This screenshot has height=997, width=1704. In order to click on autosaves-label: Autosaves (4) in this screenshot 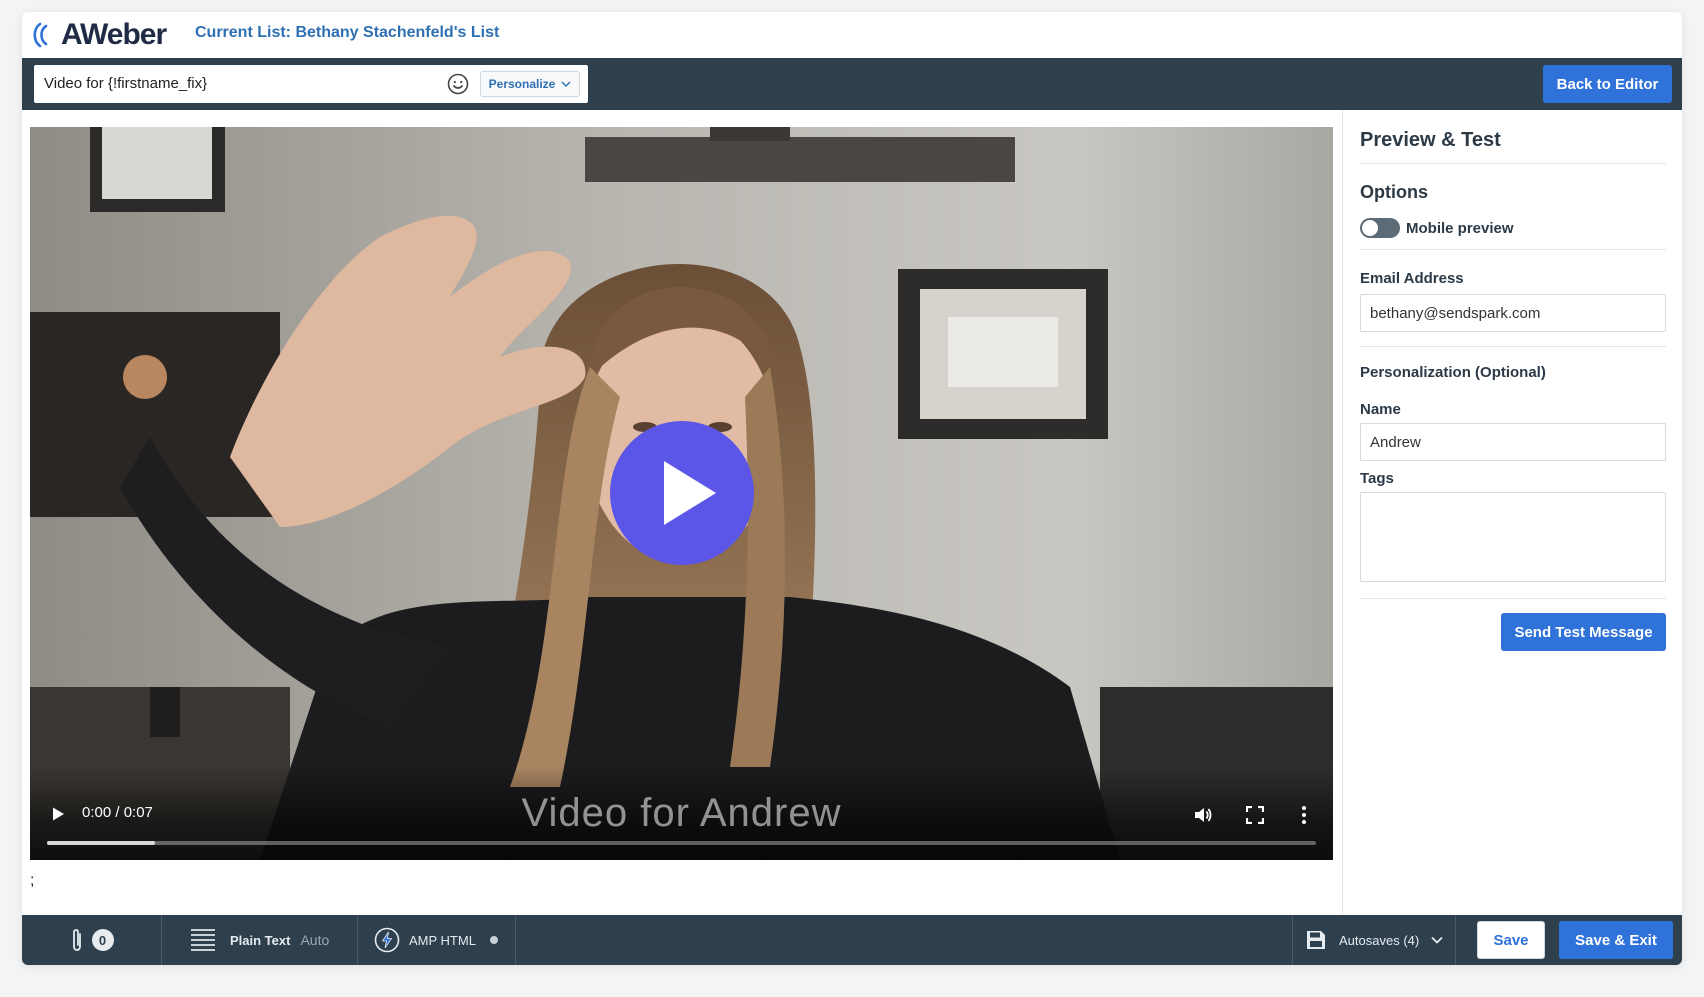, I will do `click(1379, 940)`.